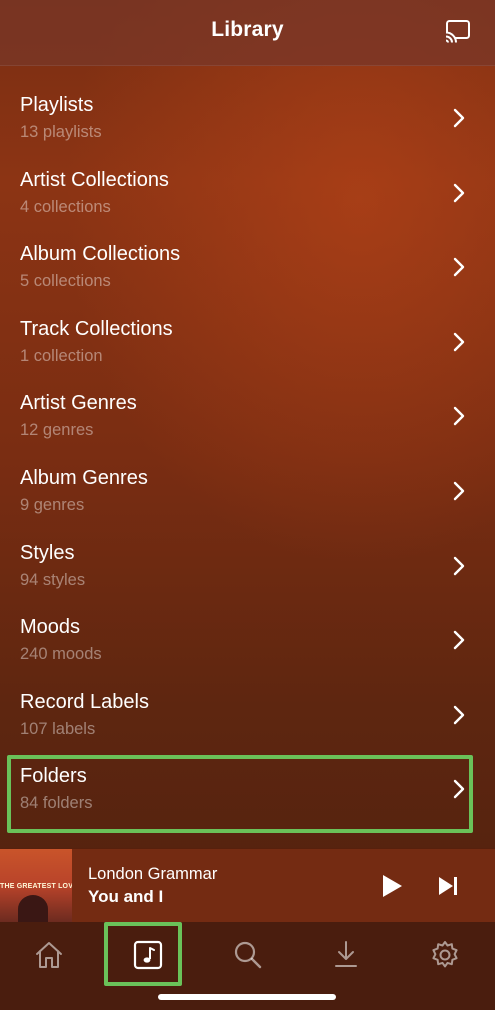 Image resolution: width=495 pixels, height=1010 pixels. What do you see at coordinates (50, 627) in the screenshot?
I see `item-title: Moods` at bounding box center [50, 627].